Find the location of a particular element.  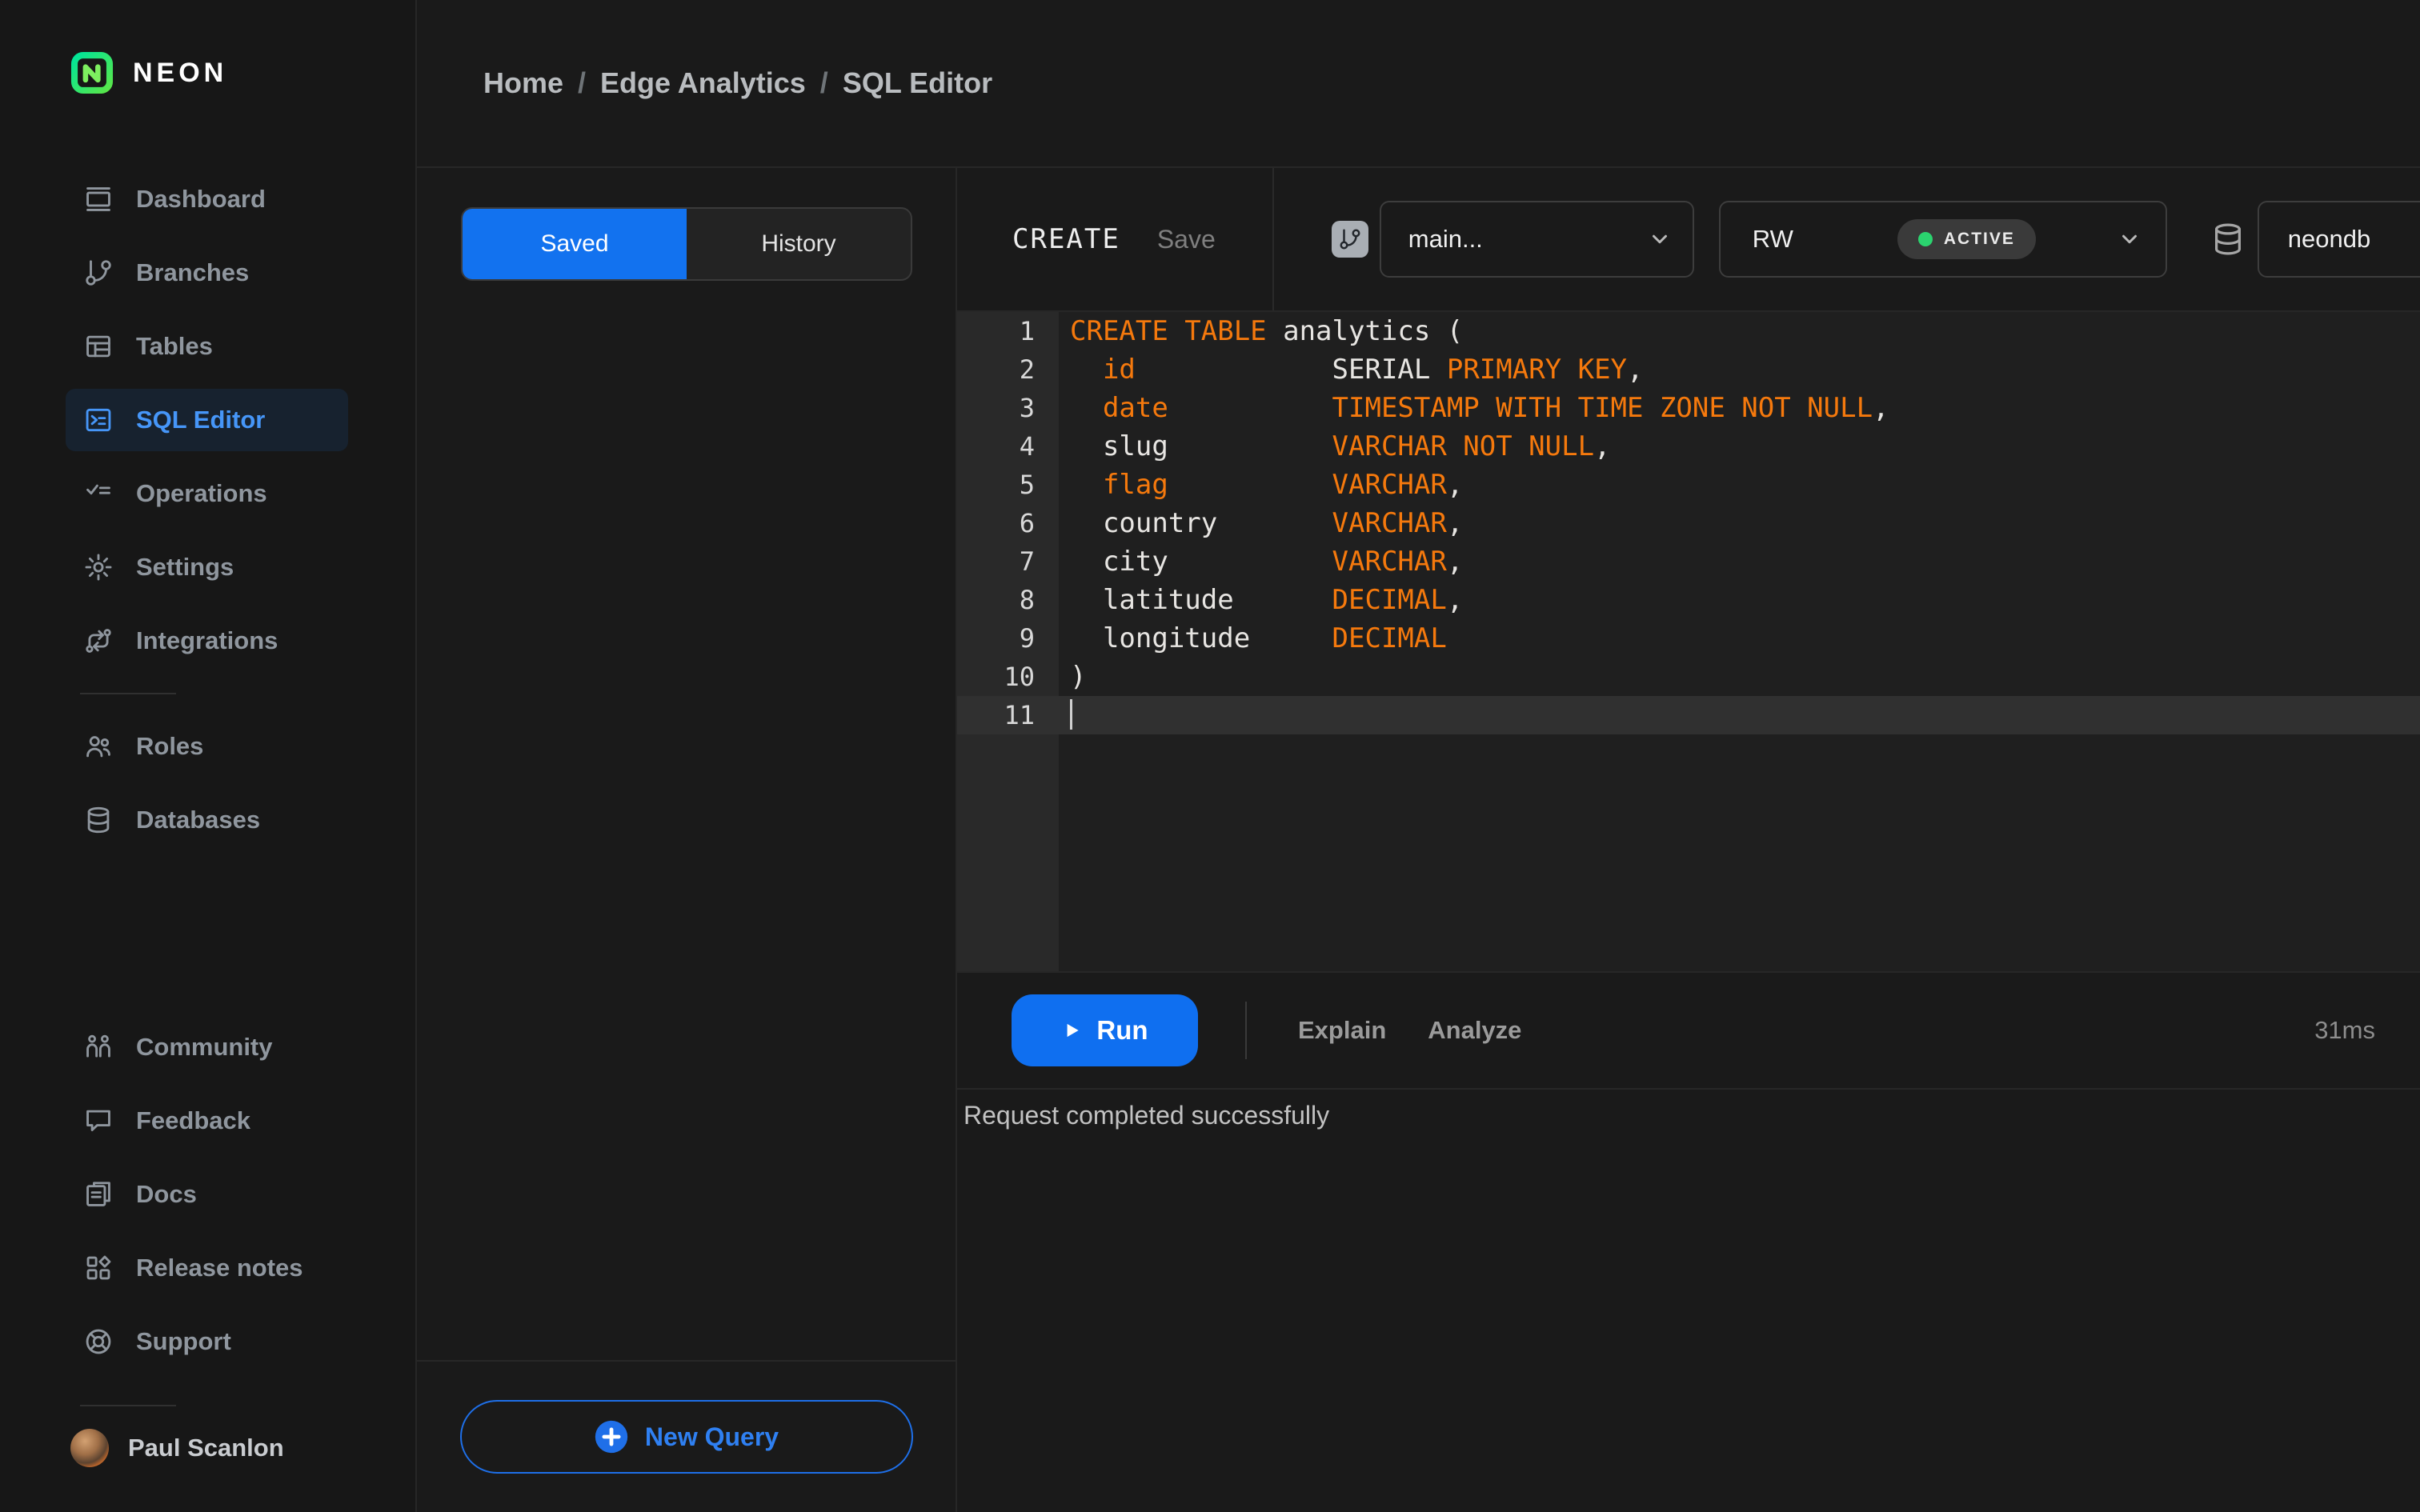

sidebar-item-community: Community is located at coordinates (207, 1047).